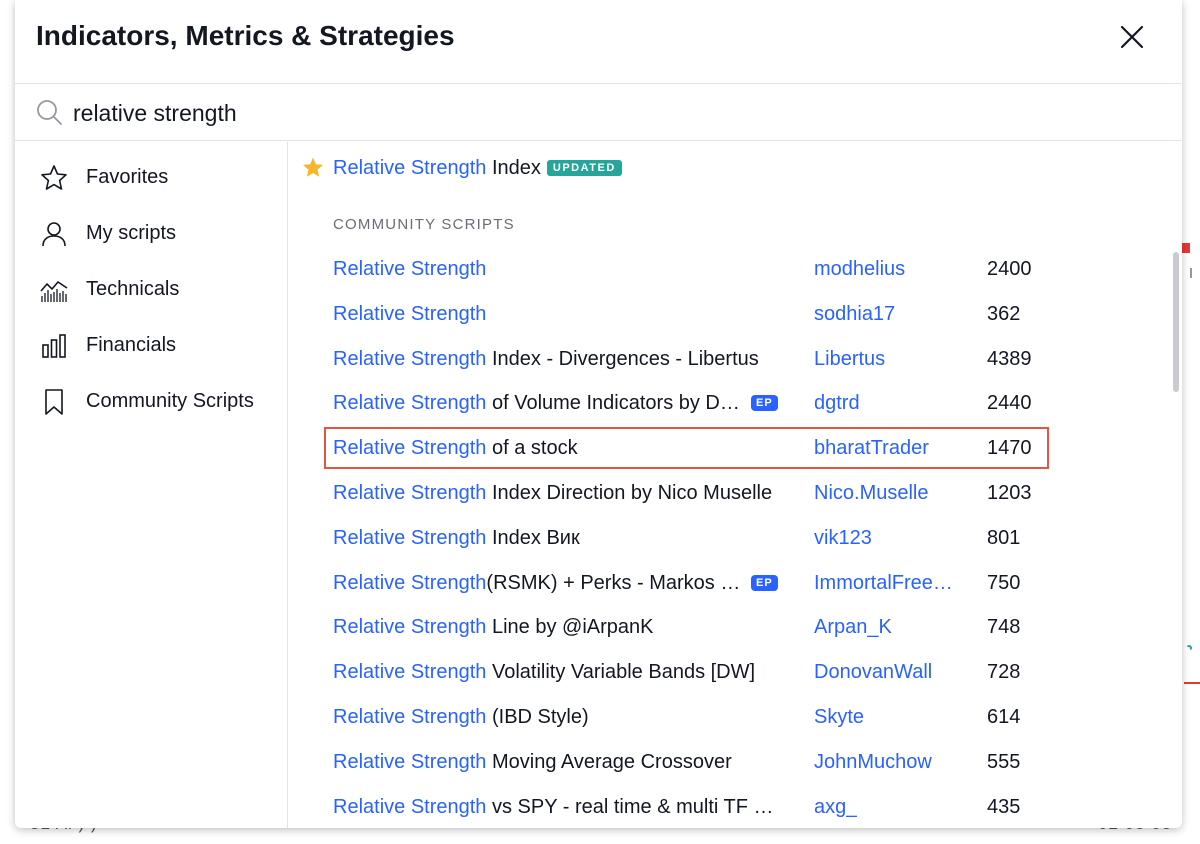 This screenshot has height=844, width=1200. What do you see at coordinates (532, 448) in the screenshot?
I see `name-rest: of a stock` at bounding box center [532, 448].